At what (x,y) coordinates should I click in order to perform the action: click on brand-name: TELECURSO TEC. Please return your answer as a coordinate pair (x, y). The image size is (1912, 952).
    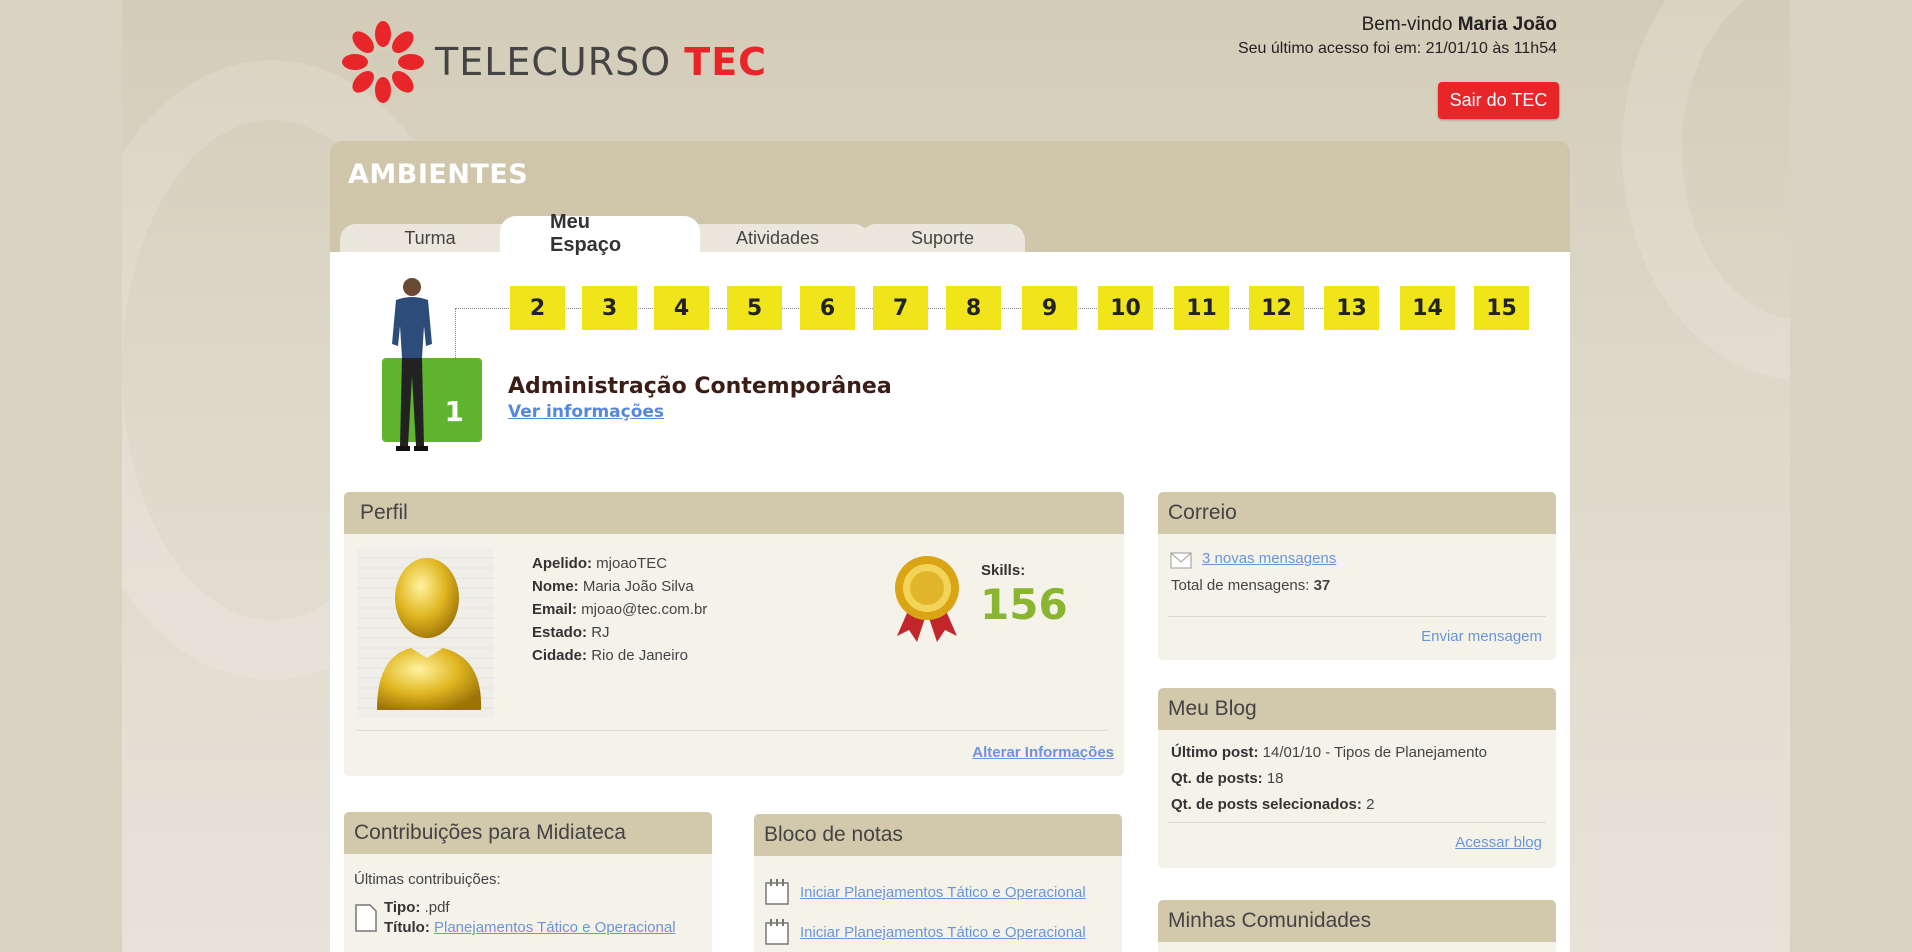
    Looking at the image, I should click on (601, 62).